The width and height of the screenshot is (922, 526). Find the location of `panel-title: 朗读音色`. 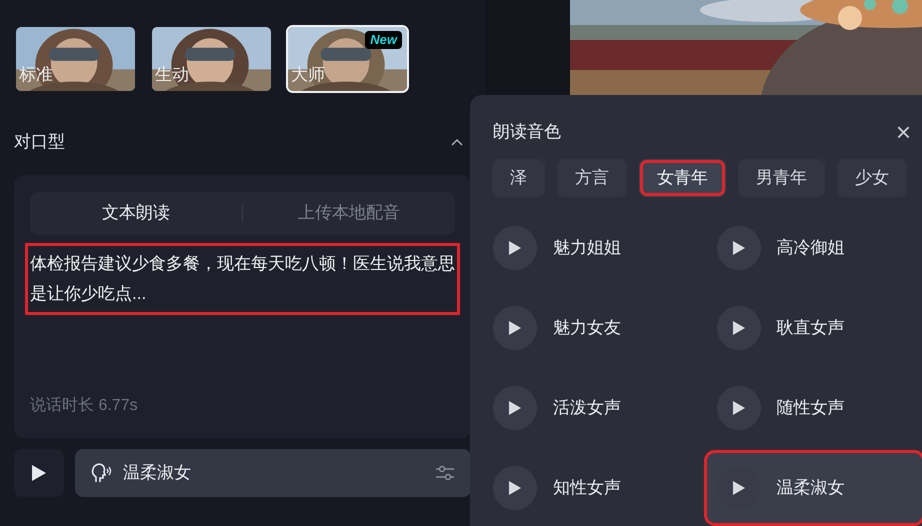

panel-title: 朗读音色 is located at coordinates (527, 132).